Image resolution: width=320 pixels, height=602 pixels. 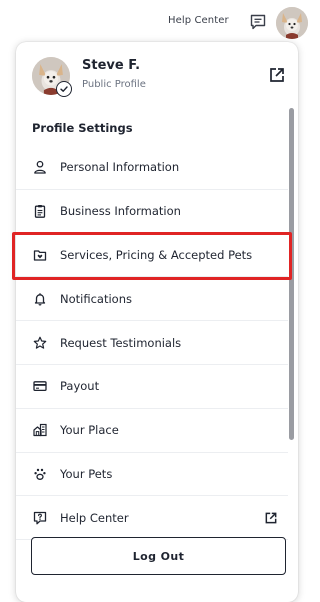 I want to click on menu-item-services-pricing: Services, Pricing & Accepted Pets, so click(x=152, y=256).